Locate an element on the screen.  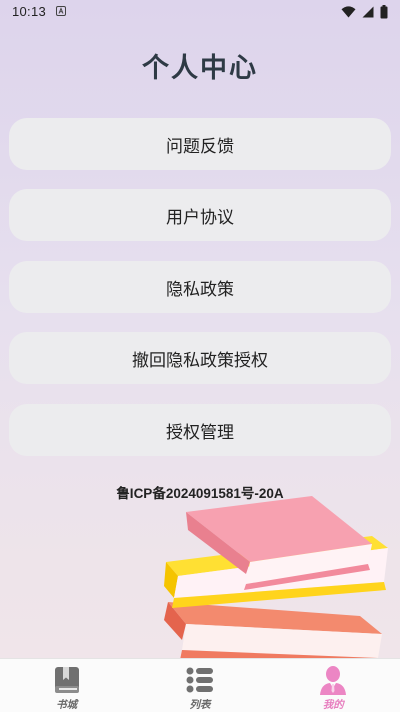
feedback-button: 问题反馈 is located at coordinates (200, 144).